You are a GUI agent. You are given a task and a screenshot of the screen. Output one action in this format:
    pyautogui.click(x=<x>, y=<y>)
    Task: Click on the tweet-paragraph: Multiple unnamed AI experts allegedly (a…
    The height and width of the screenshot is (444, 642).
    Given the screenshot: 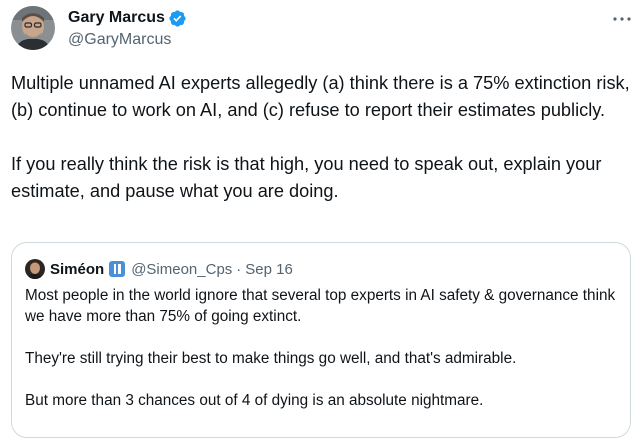 What is the action you would take?
    pyautogui.click(x=320, y=96)
    